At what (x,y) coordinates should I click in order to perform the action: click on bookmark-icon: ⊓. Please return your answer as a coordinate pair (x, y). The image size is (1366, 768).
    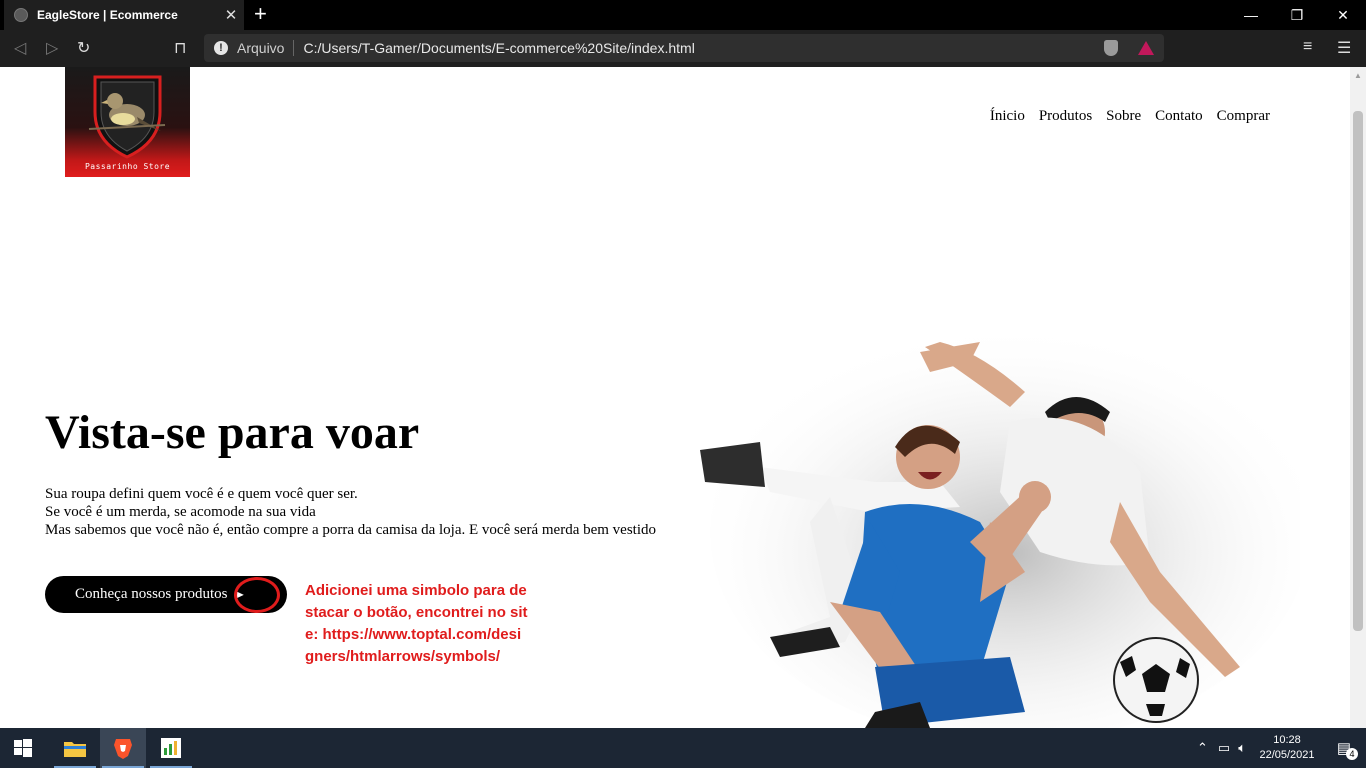
    Looking at the image, I should click on (180, 48).